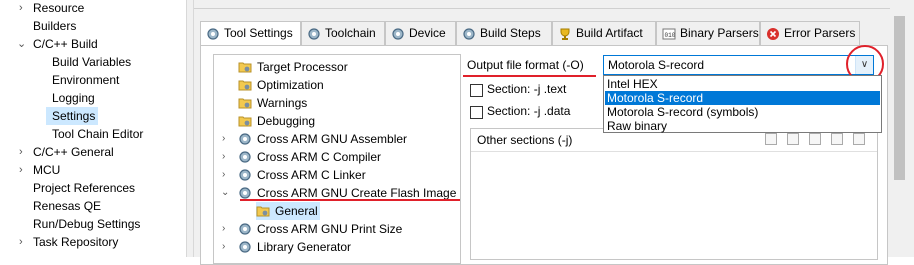 This screenshot has height=265, width=914. Describe the element at coordinates (529, 111) in the screenshot. I see `section-data-label: Section: -j .data` at that location.